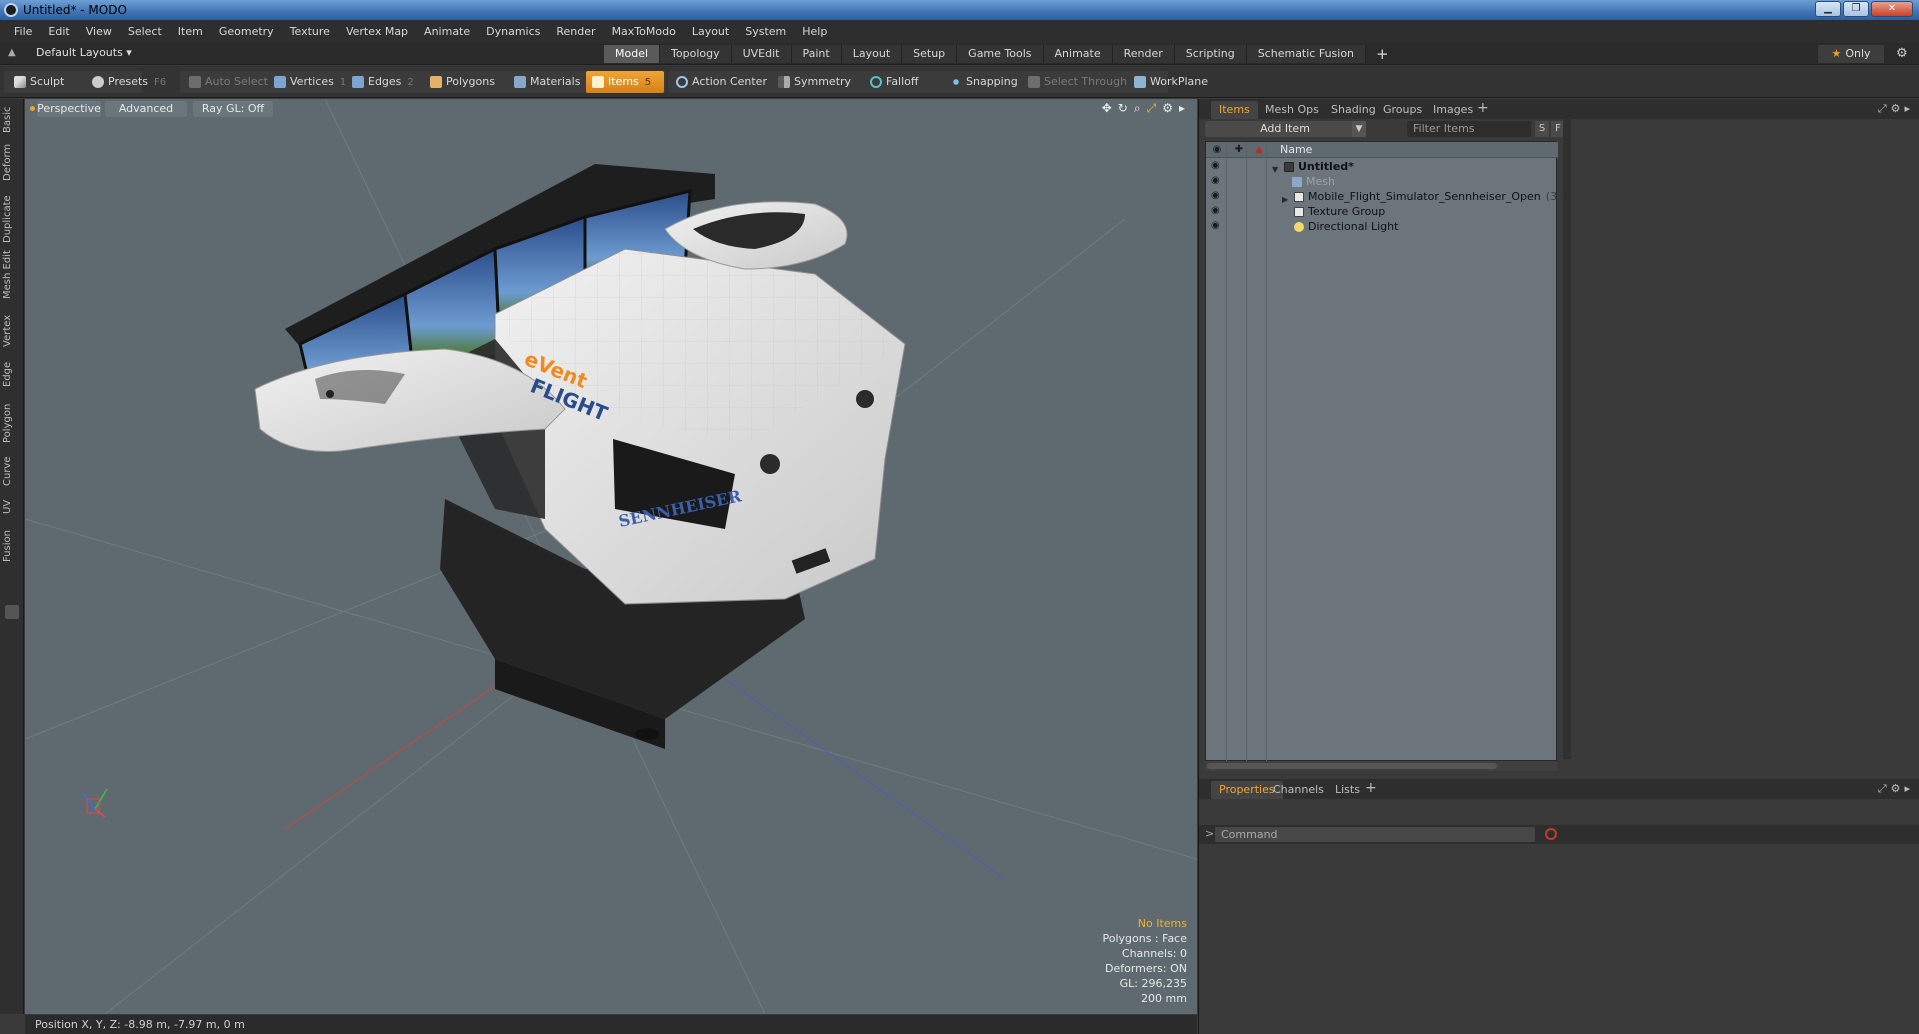 The width and height of the screenshot is (1919, 1034). What do you see at coordinates (377, 31) in the screenshot?
I see `menu-vertex-map: Vertex Map` at bounding box center [377, 31].